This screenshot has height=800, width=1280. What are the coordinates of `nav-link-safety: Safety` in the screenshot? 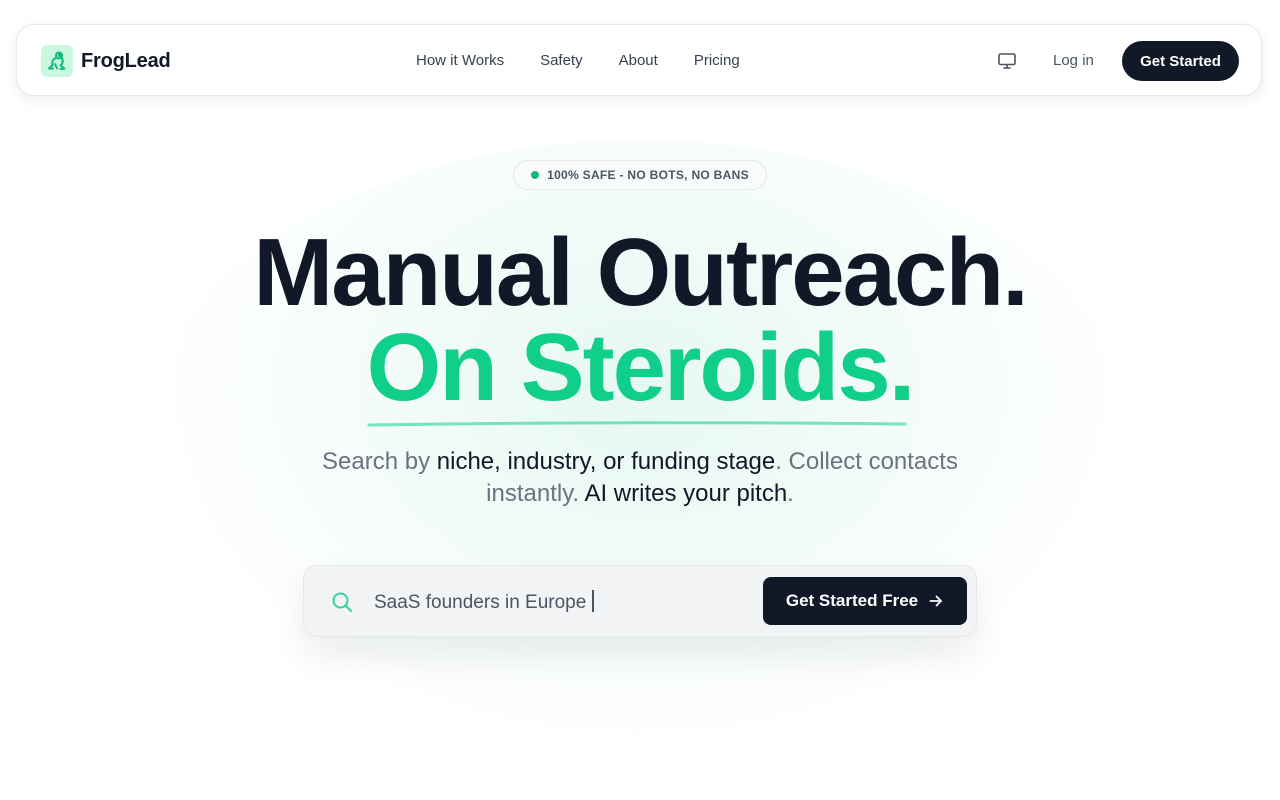 It's located at (561, 60).